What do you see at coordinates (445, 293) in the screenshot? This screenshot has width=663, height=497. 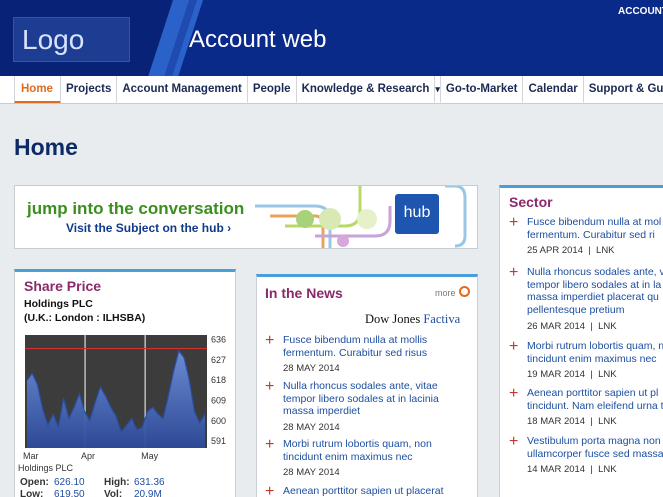 I see `news-more-link: more` at bounding box center [445, 293].